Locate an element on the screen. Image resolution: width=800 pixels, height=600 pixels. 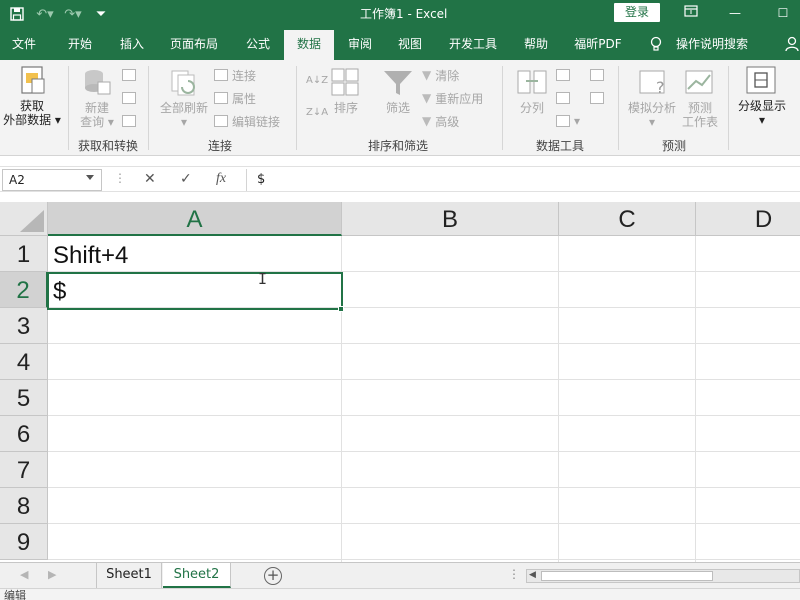
reapply-icon: ▼ is located at coordinates (427, 98).